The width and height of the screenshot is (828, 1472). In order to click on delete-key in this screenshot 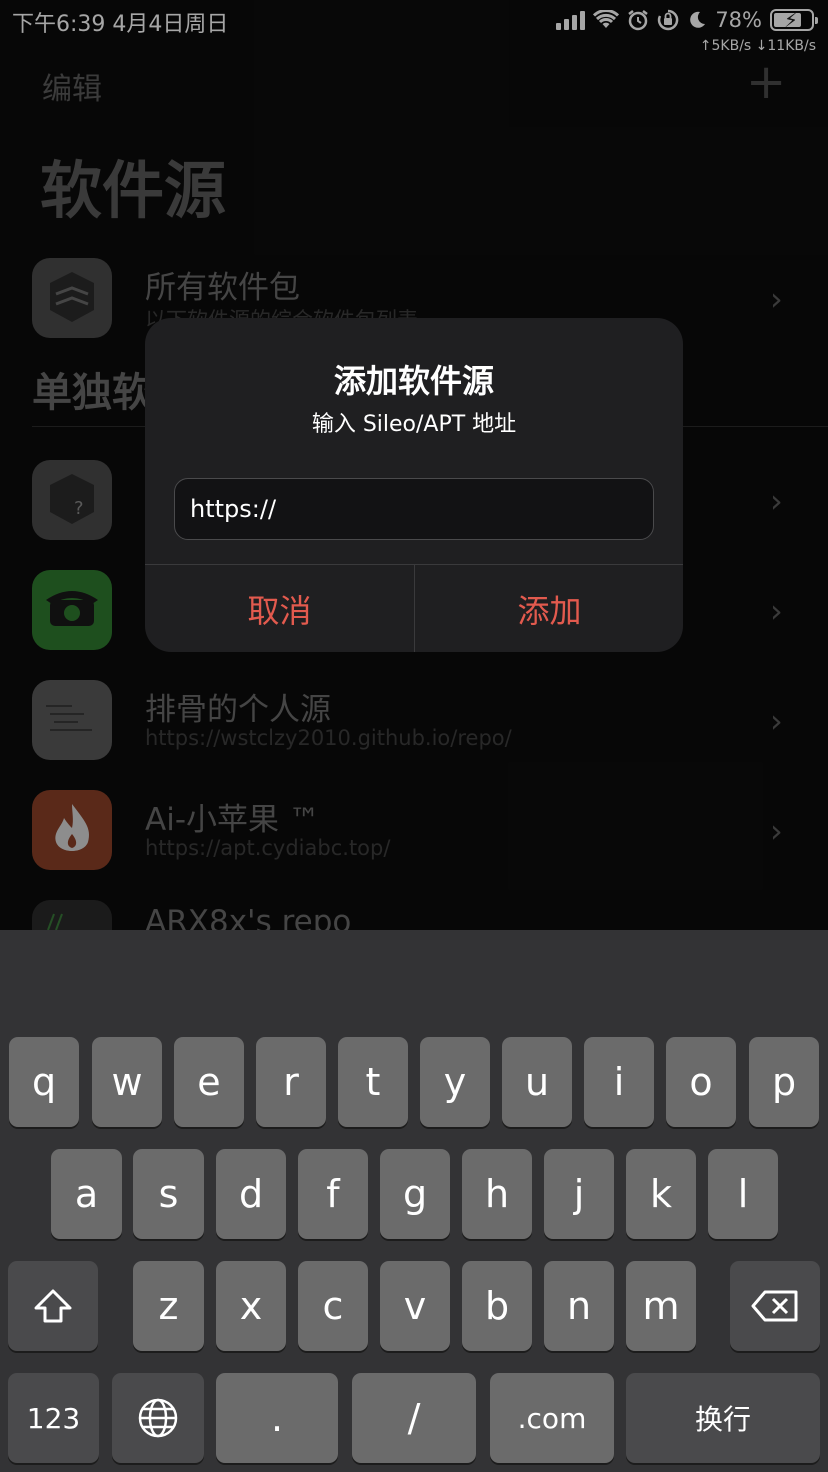, I will do `click(775, 1306)`.